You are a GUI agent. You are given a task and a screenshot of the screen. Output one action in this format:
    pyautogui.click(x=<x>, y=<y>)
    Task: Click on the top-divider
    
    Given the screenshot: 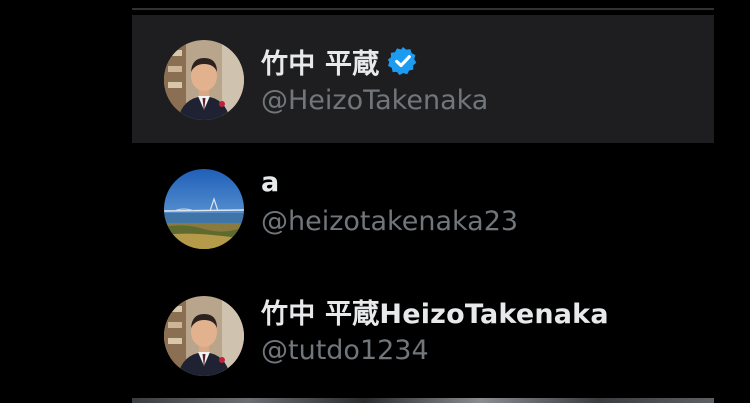 What is the action you would take?
    pyautogui.click(x=423, y=9)
    